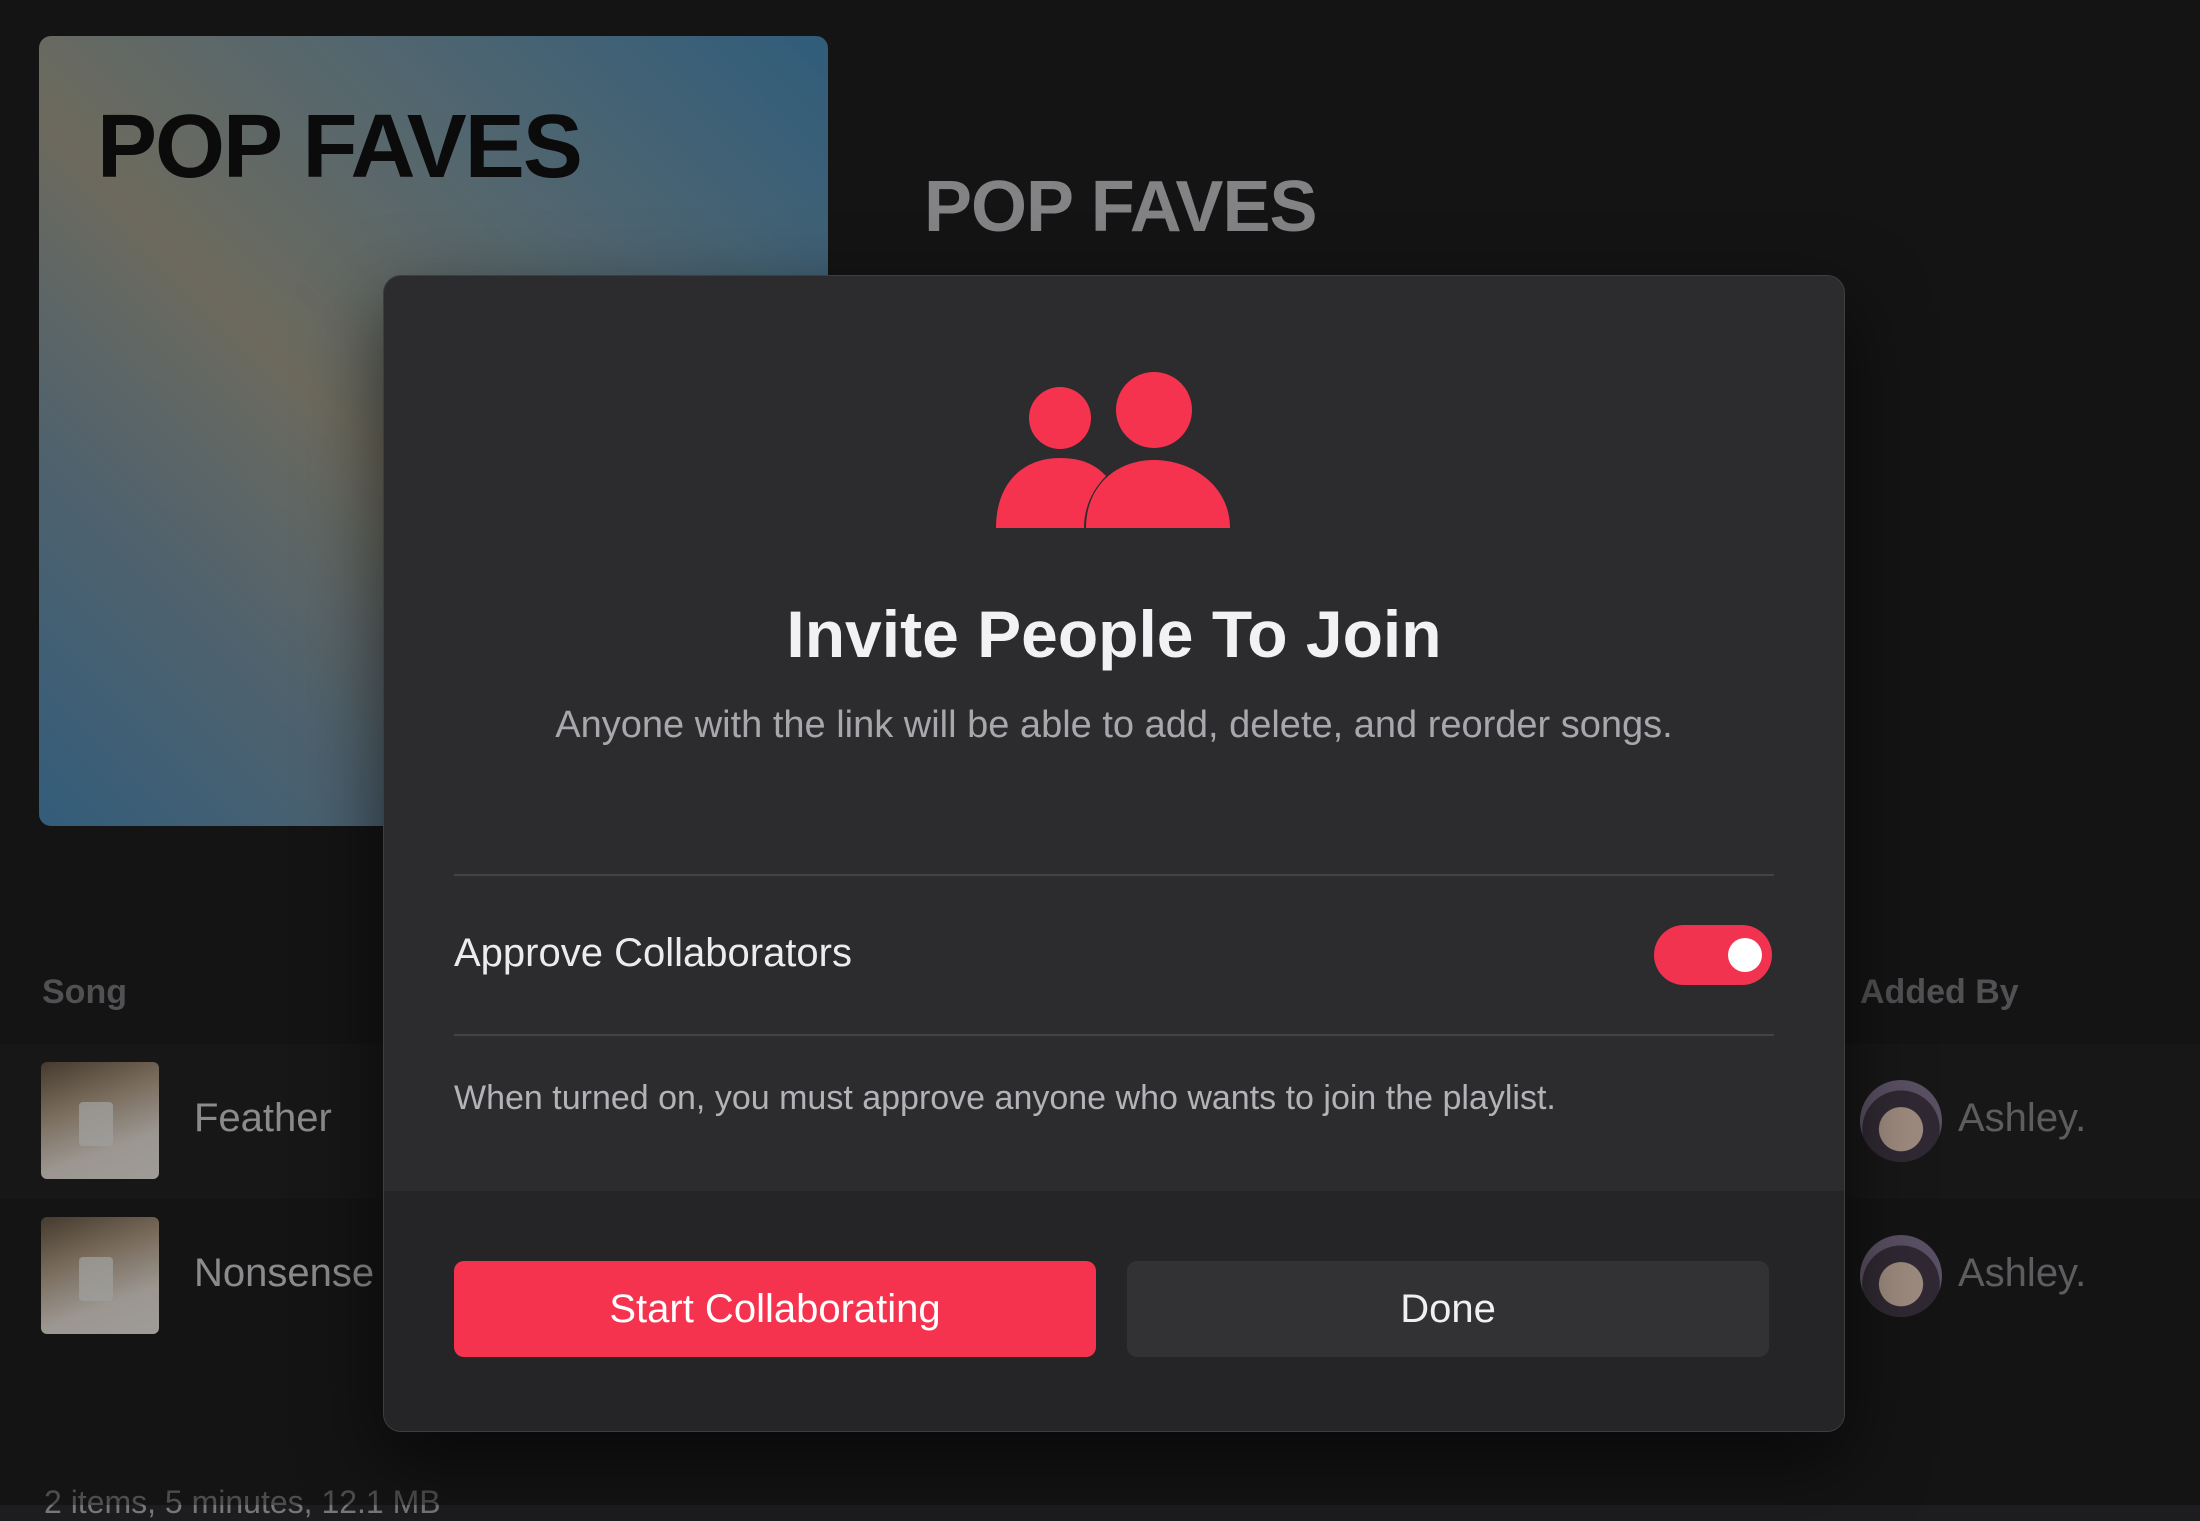 The image size is (2200, 1521). Describe the element at coordinates (1113, 450) in the screenshot. I see `people-icon` at that location.